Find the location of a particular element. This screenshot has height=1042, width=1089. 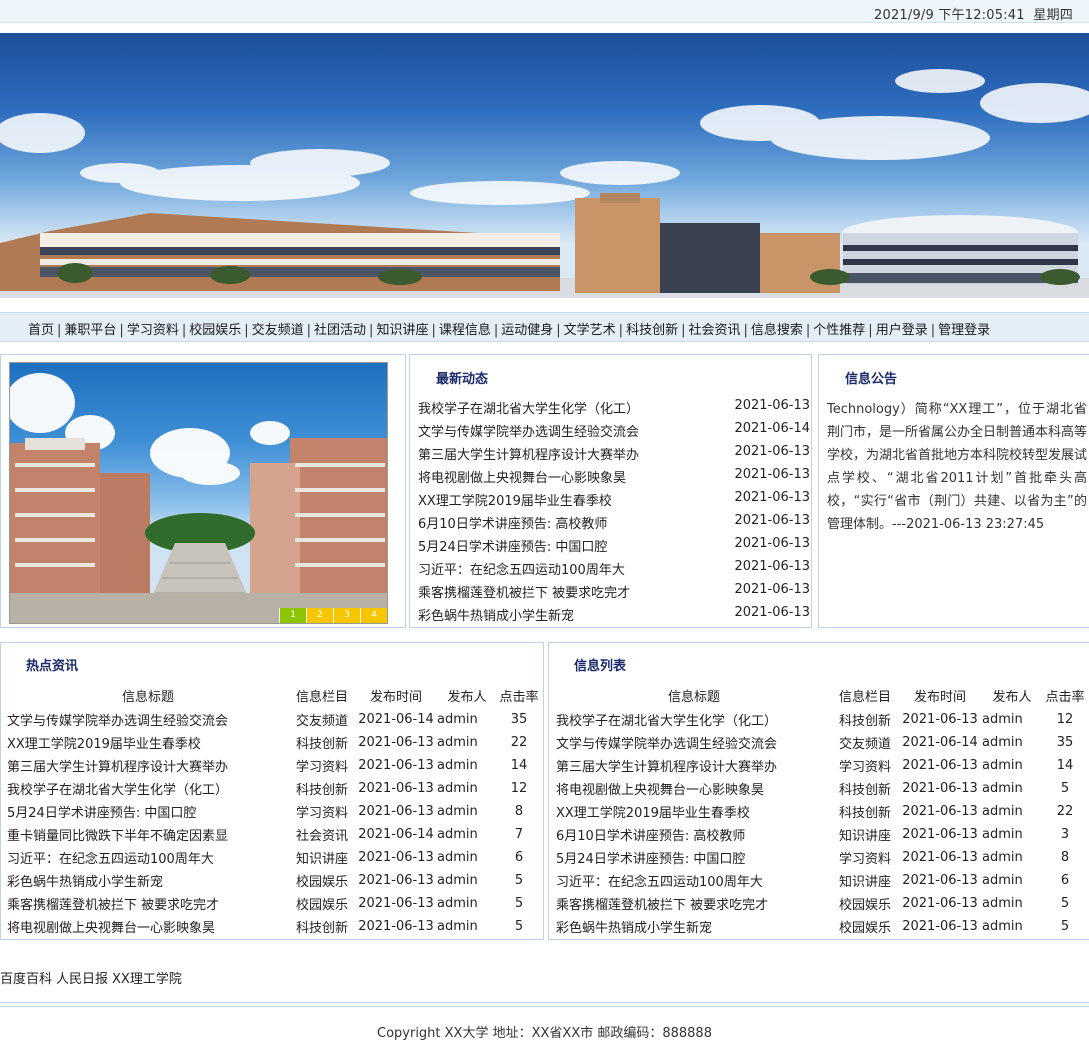

nav-item: 文学艺术 | is located at coordinates (595, 328).